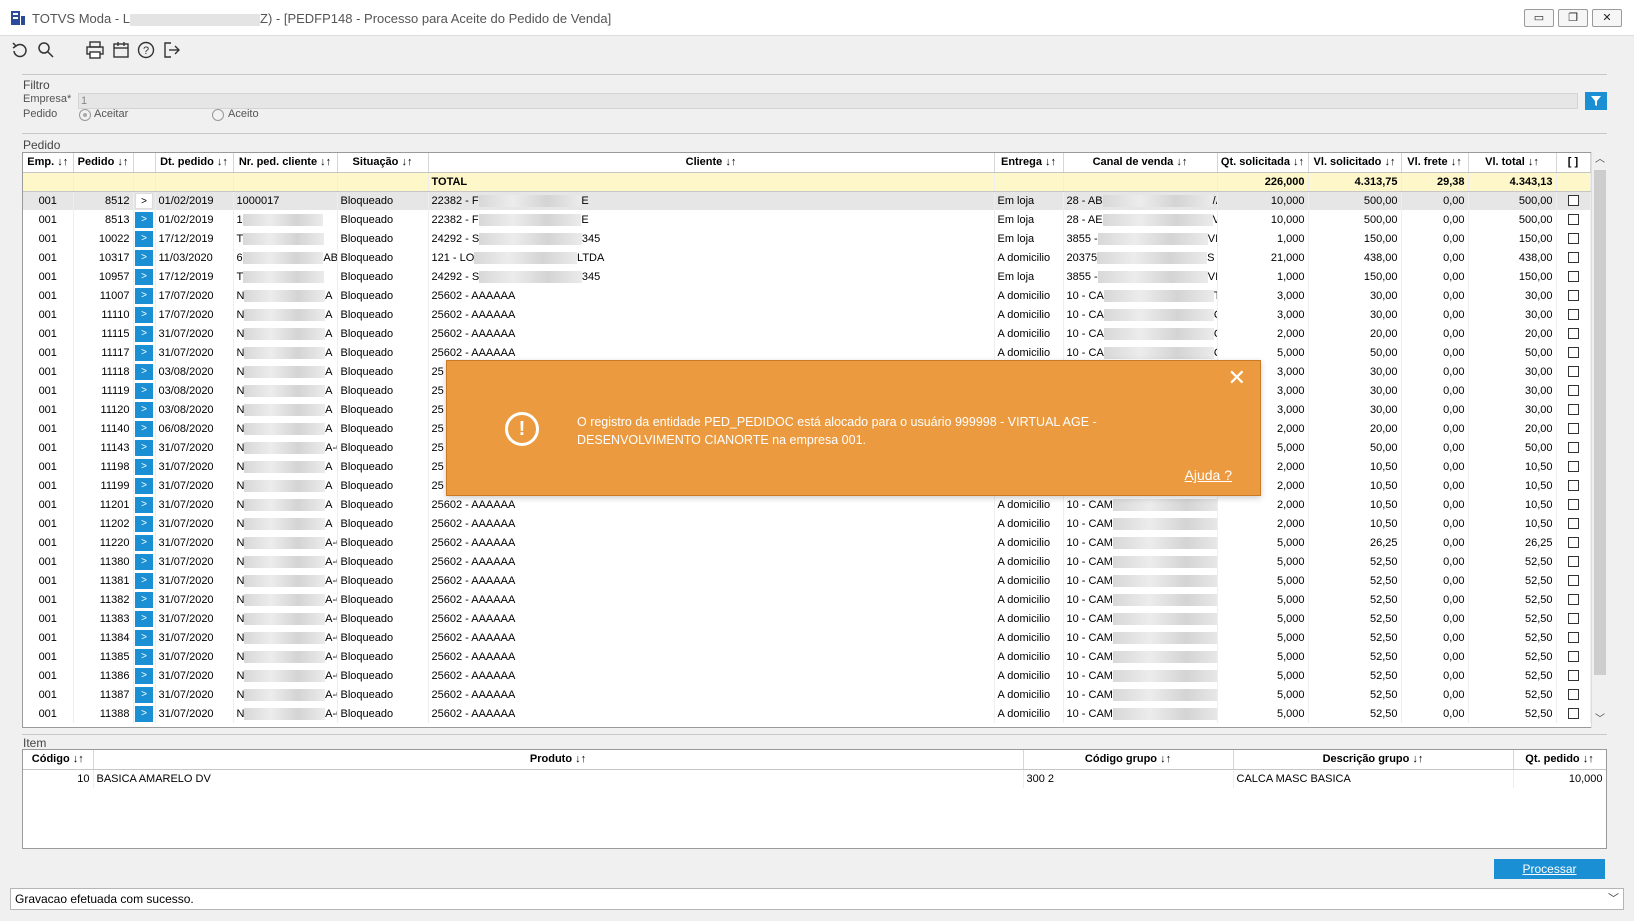  Describe the element at coordinates (285, 163) in the screenshot. I see `pedido-col-header: Nr. ped. cliente ↓↑` at that location.